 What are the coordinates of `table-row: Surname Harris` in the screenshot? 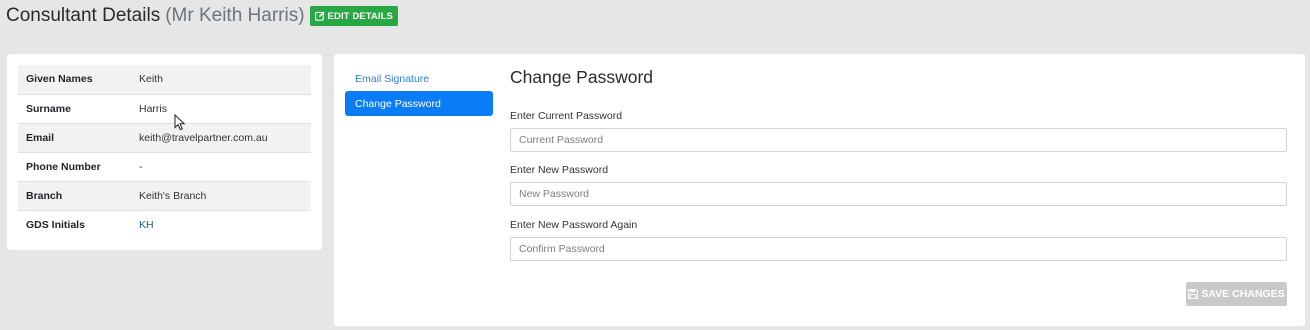 It's located at (164, 108).